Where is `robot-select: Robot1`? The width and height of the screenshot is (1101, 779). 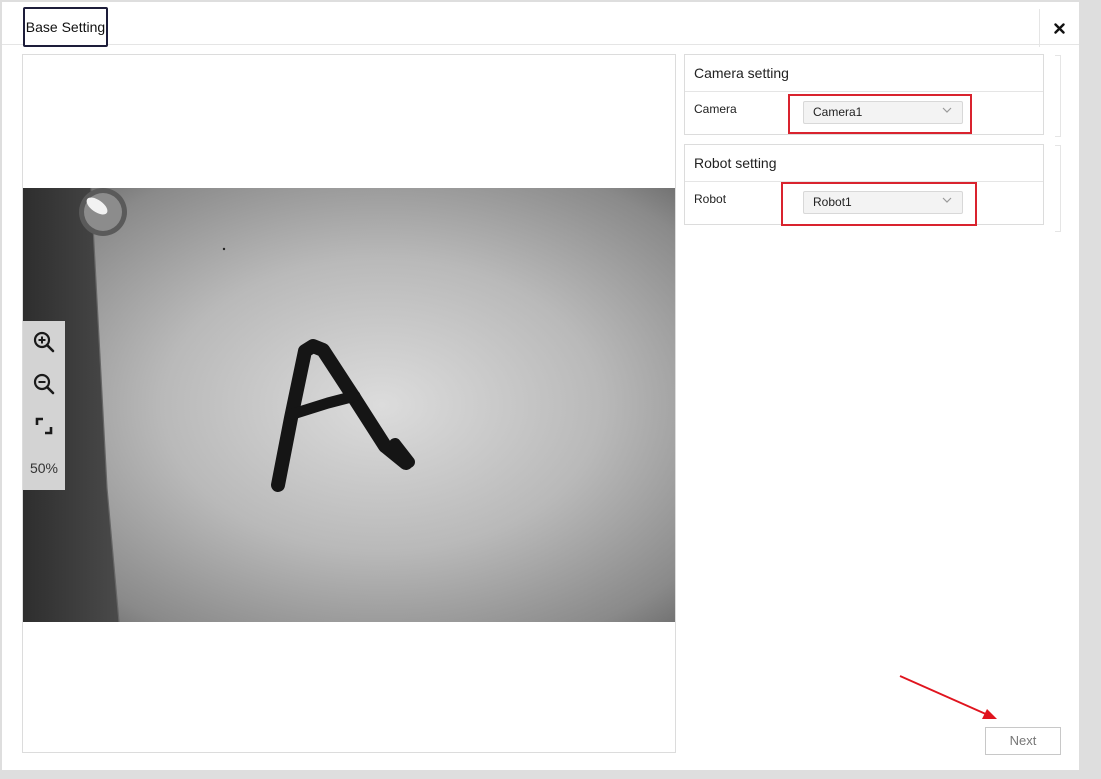
robot-select: Robot1 is located at coordinates (883, 202).